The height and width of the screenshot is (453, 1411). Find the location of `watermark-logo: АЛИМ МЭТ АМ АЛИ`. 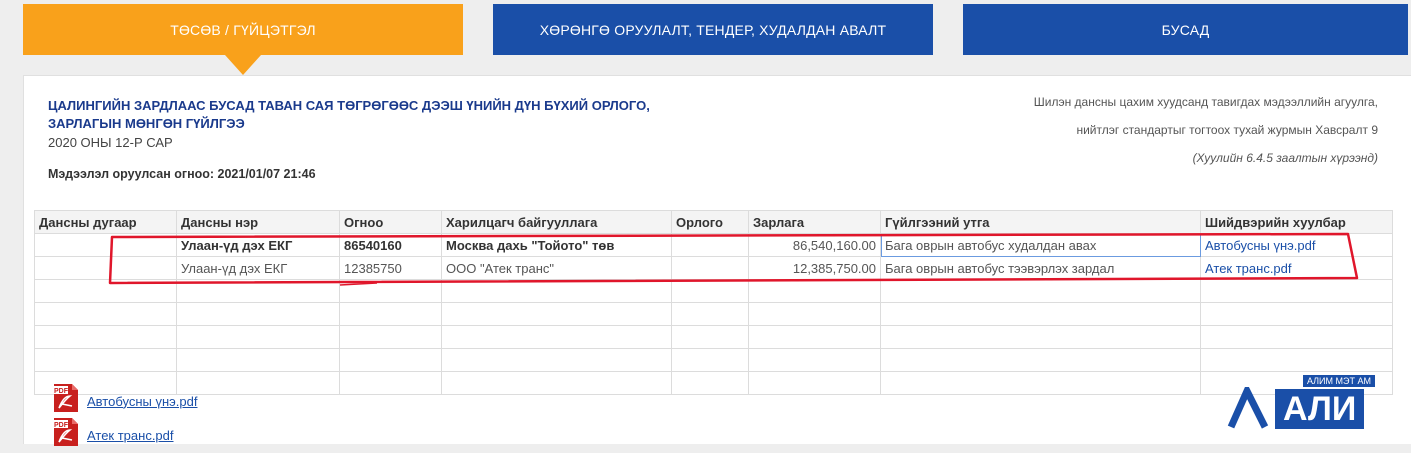

watermark-logo: АЛИМ МЭТ АМ АЛИ is located at coordinates (1305, 409).